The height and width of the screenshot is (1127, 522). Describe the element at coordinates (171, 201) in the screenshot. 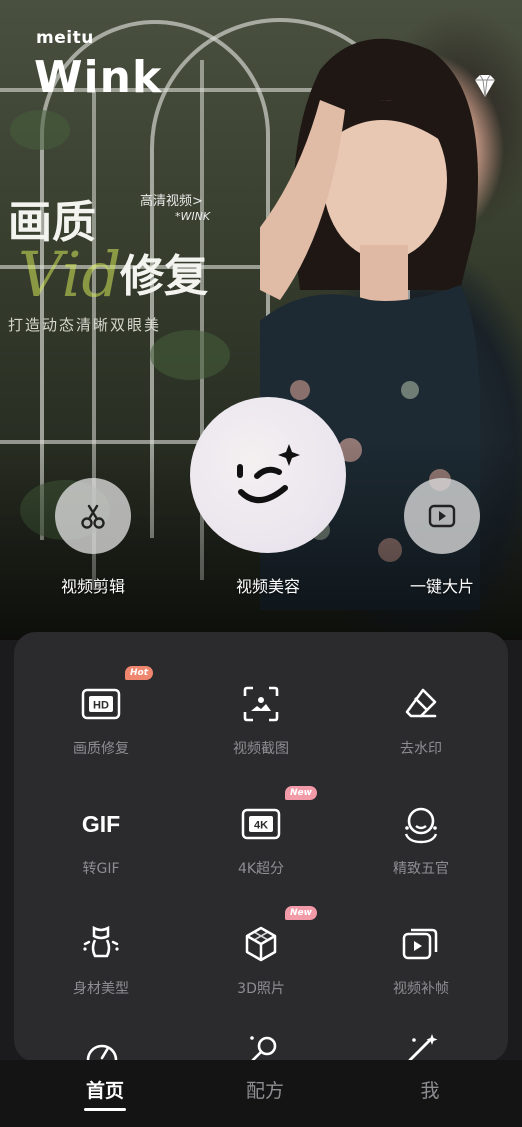

I see `promo-tag: 高清视频>` at that location.